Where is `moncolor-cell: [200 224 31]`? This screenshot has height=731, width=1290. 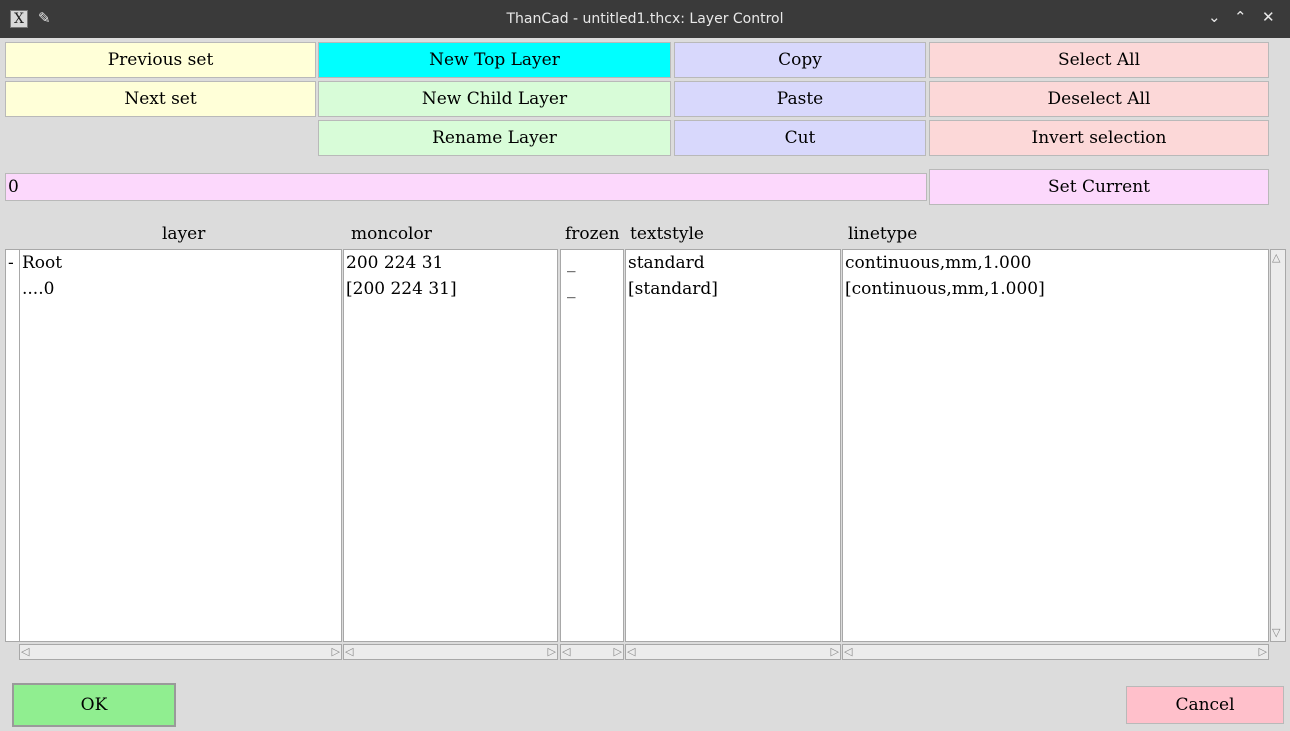 moncolor-cell: [200 224 31] is located at coordinates (450, 289).